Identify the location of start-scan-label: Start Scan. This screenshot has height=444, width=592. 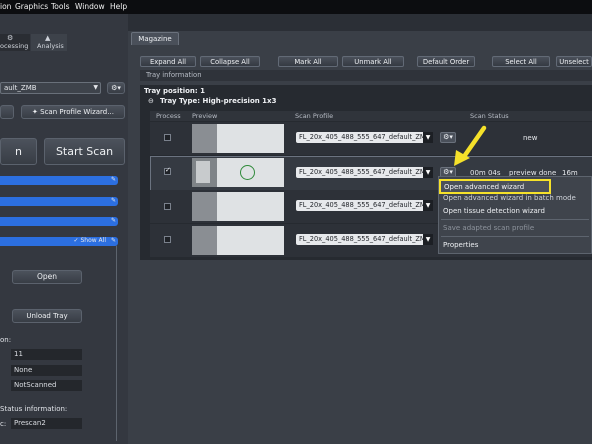
(84, 151).